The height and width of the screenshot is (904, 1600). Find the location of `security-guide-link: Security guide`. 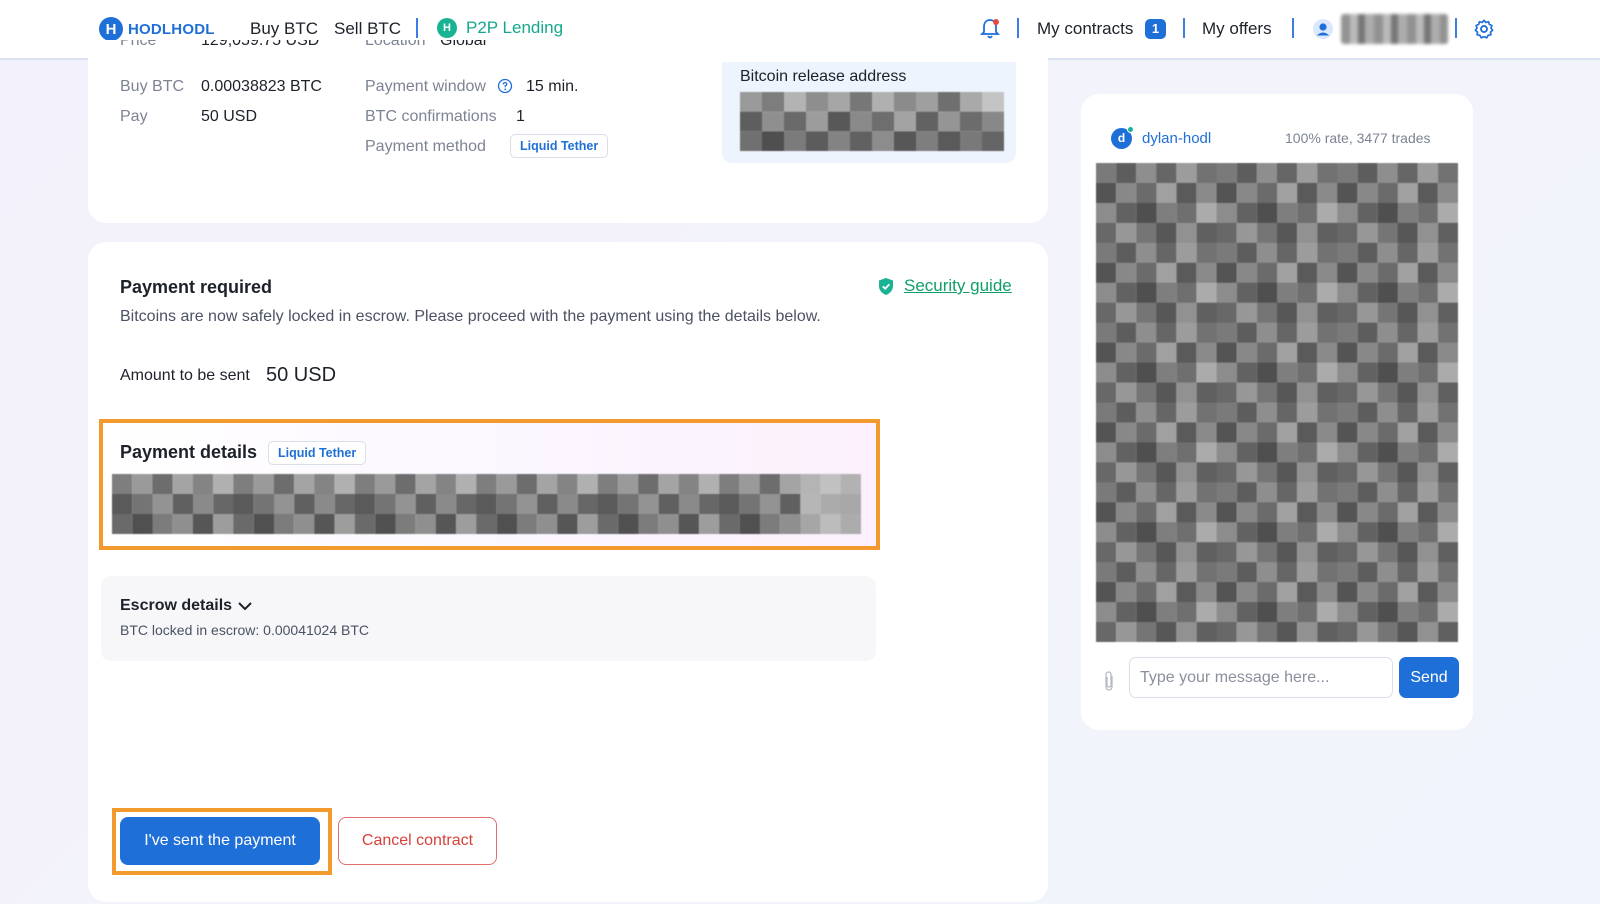

security-guide-link: Security guide is located at coordinates (944, 286).